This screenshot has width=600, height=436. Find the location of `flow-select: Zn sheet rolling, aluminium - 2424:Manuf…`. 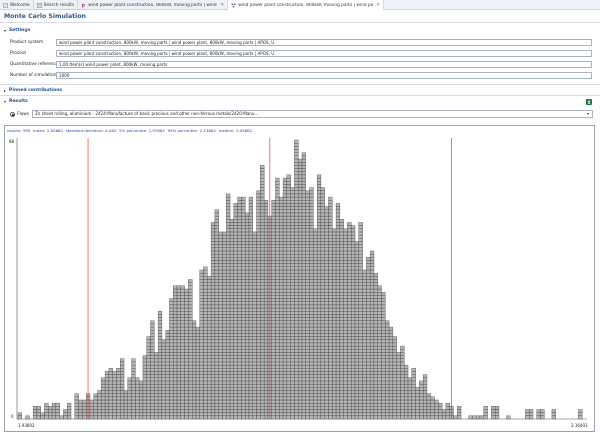

flow-select: Zn sheet rolling, aluminium - 2424:Manuf… is located at coordinates (312, 114).